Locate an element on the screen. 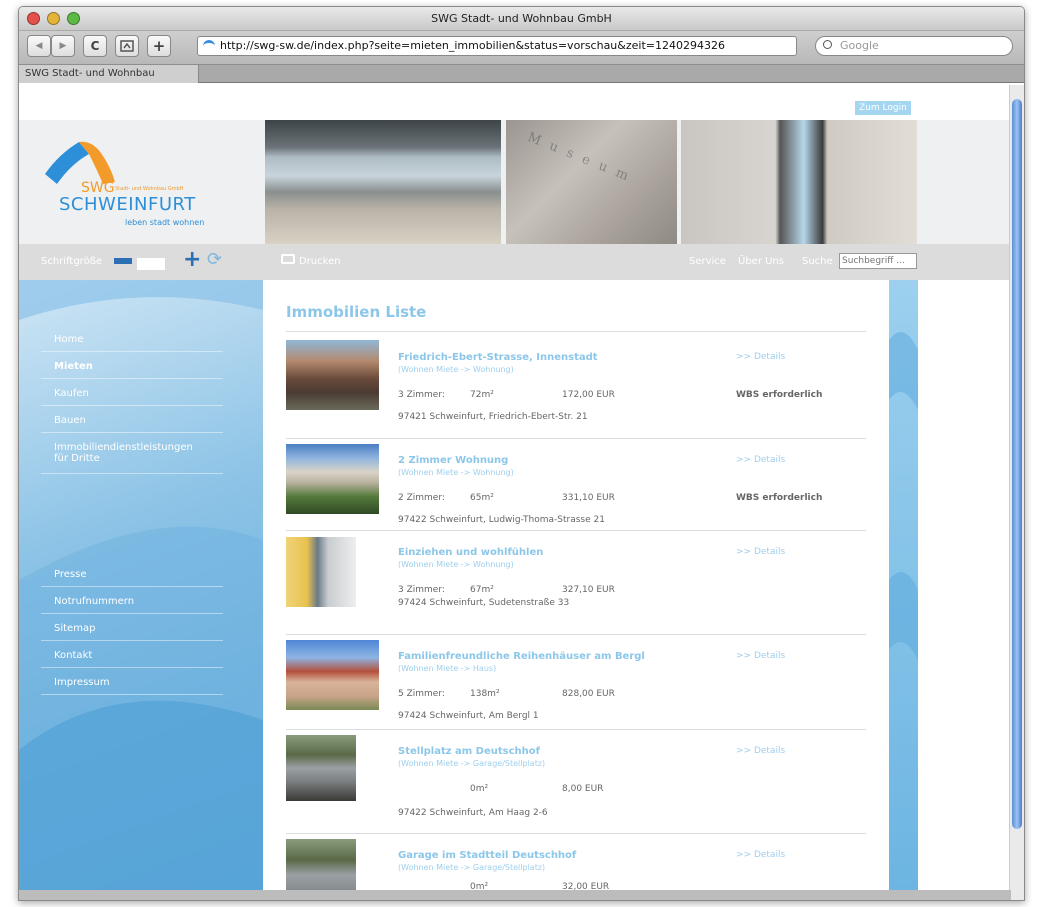 The image size is (1039, 907). login-button: Zum Login is located at coordinates (883, 108).